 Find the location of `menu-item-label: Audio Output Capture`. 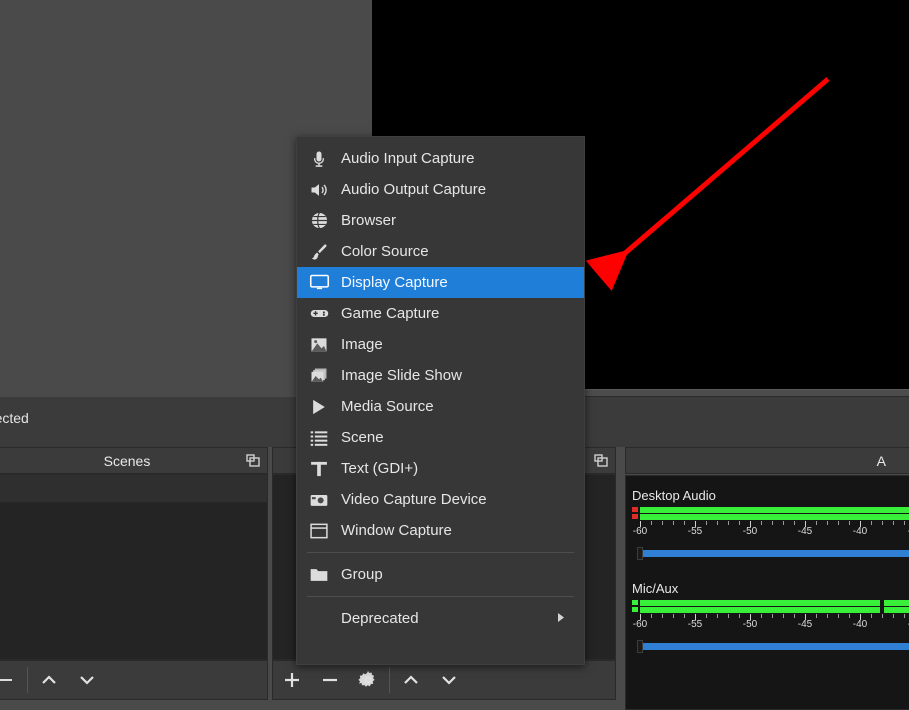

menu-item-label: Audio Output Capture is located at coordinates (414, 189).